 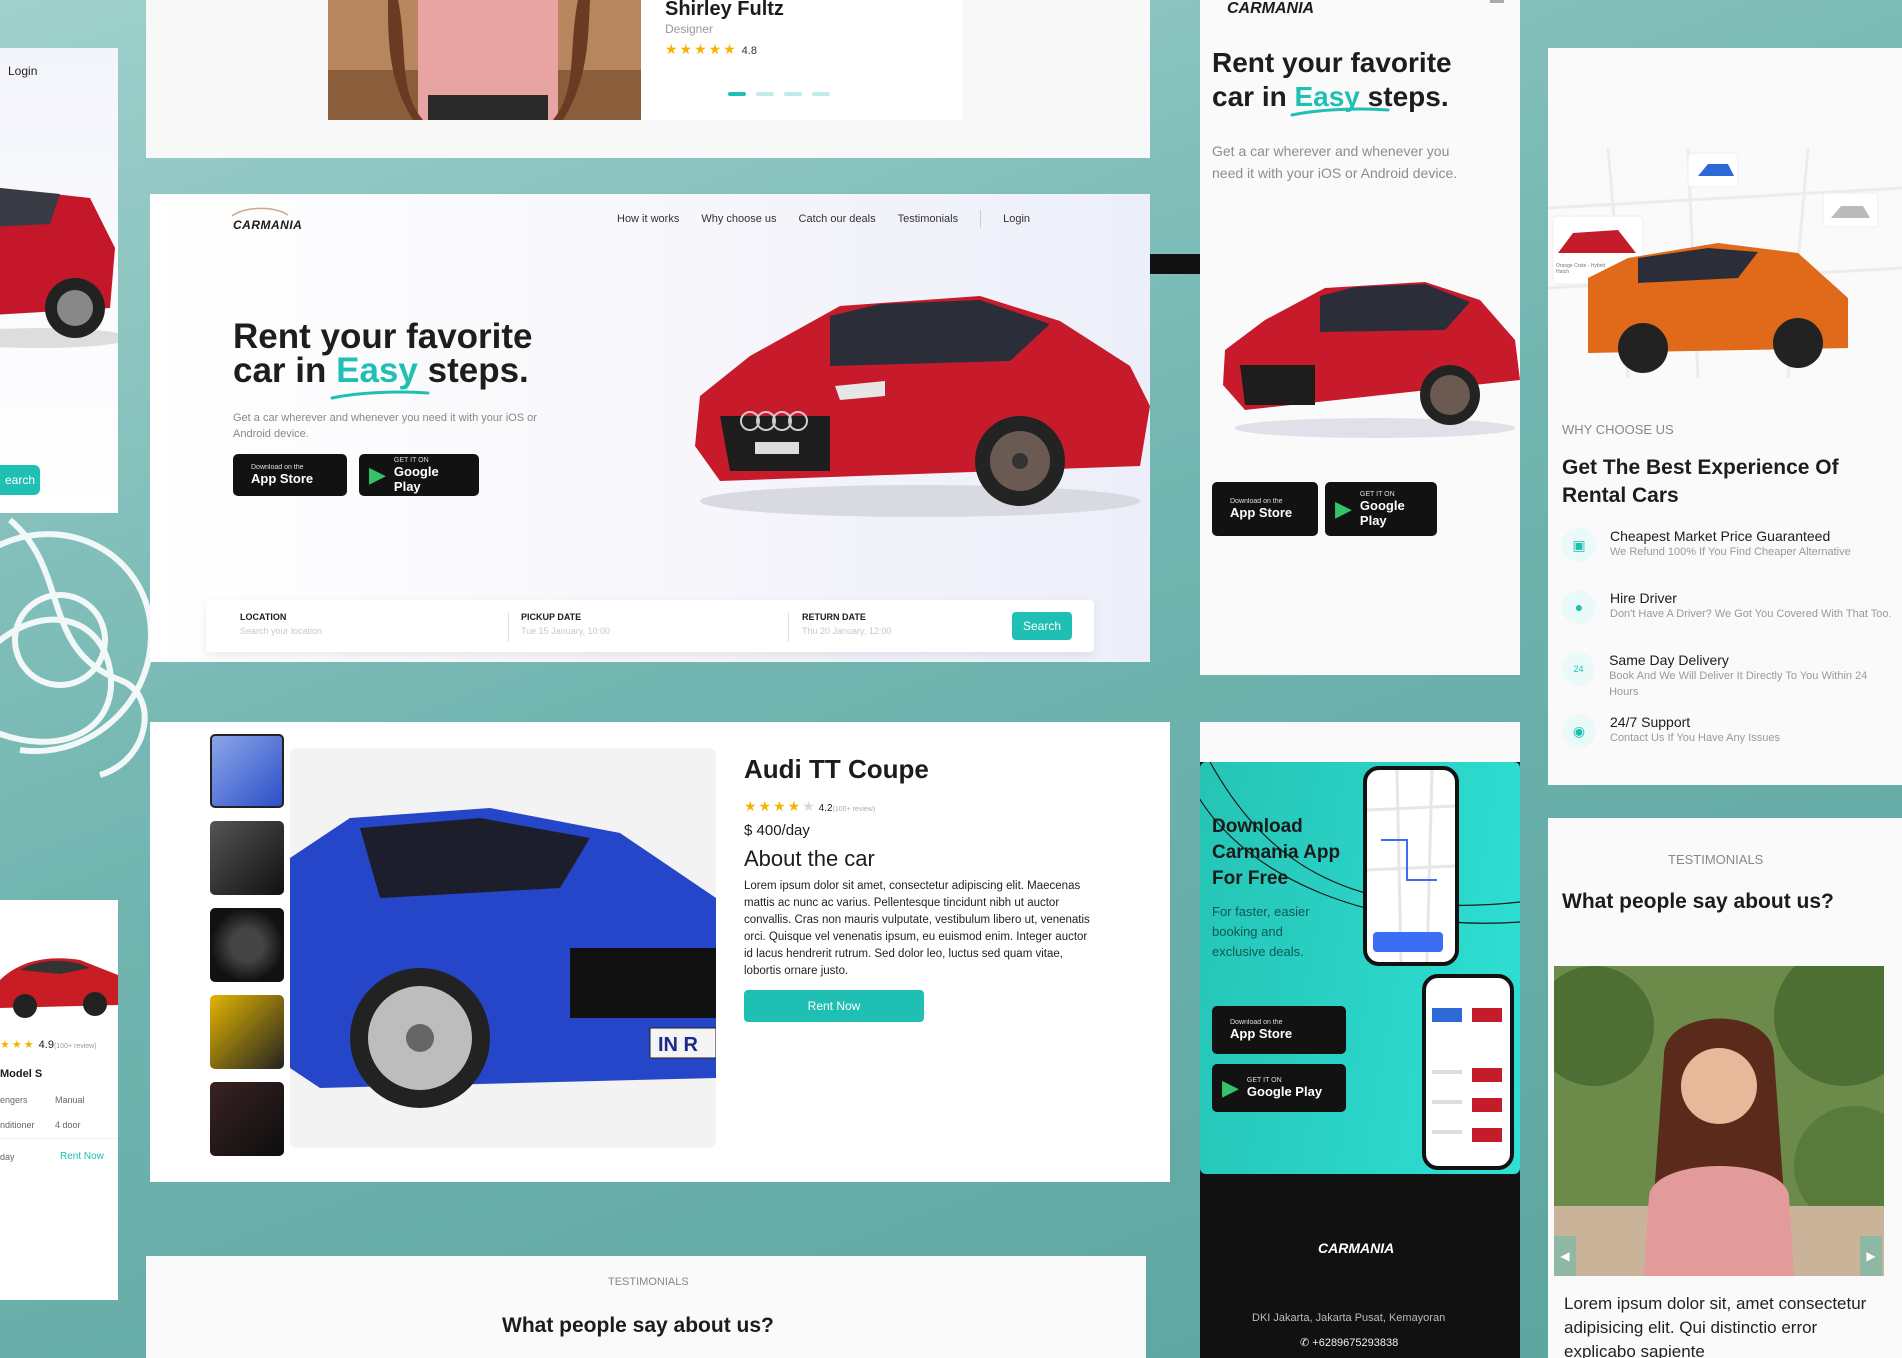 I want to click on footer-address: DKI Jakarta, Jakarta Pusat, Kemayoran, so click(x=1349, y=1318).